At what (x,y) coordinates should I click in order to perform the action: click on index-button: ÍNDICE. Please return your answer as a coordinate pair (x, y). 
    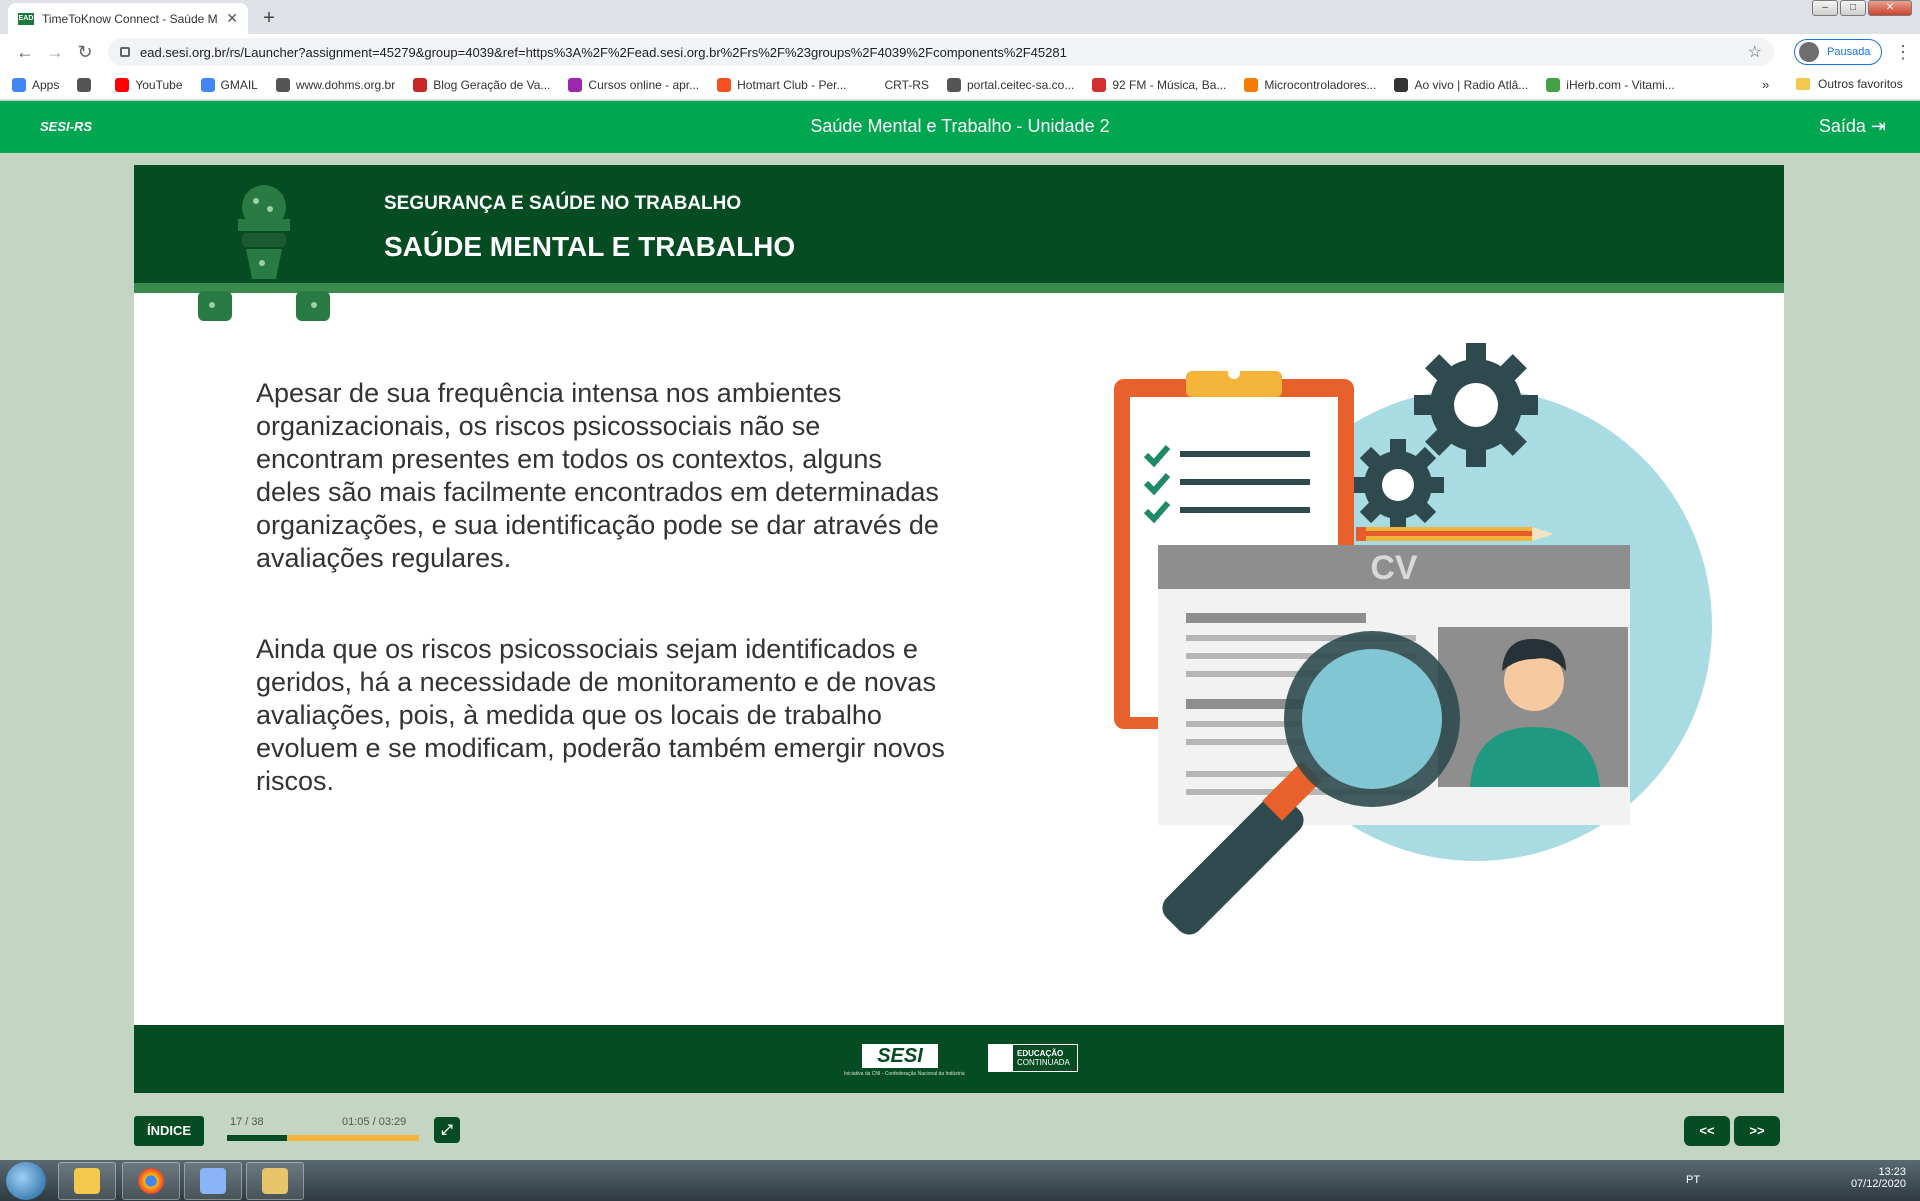
    Looking at the image, I should click on (169, 1131).